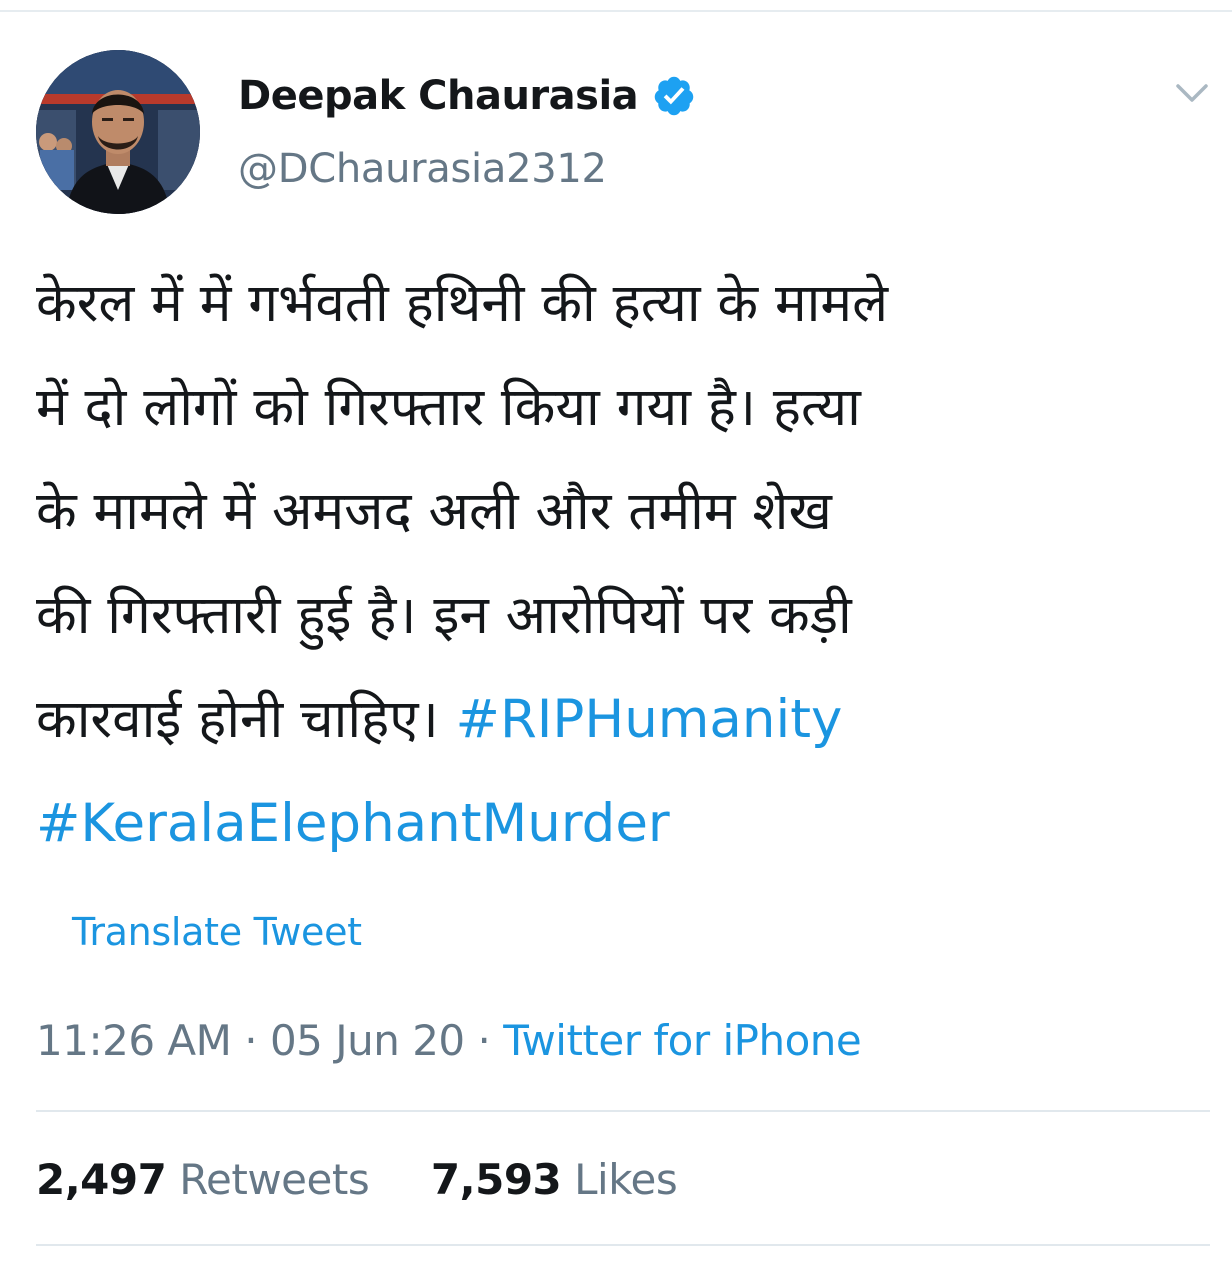 The image size is (1232, 1280). What do you see at coordinates (674, 96) in the screenshot?
I see `verified-badge-icon` at bounding box center [674, 96].